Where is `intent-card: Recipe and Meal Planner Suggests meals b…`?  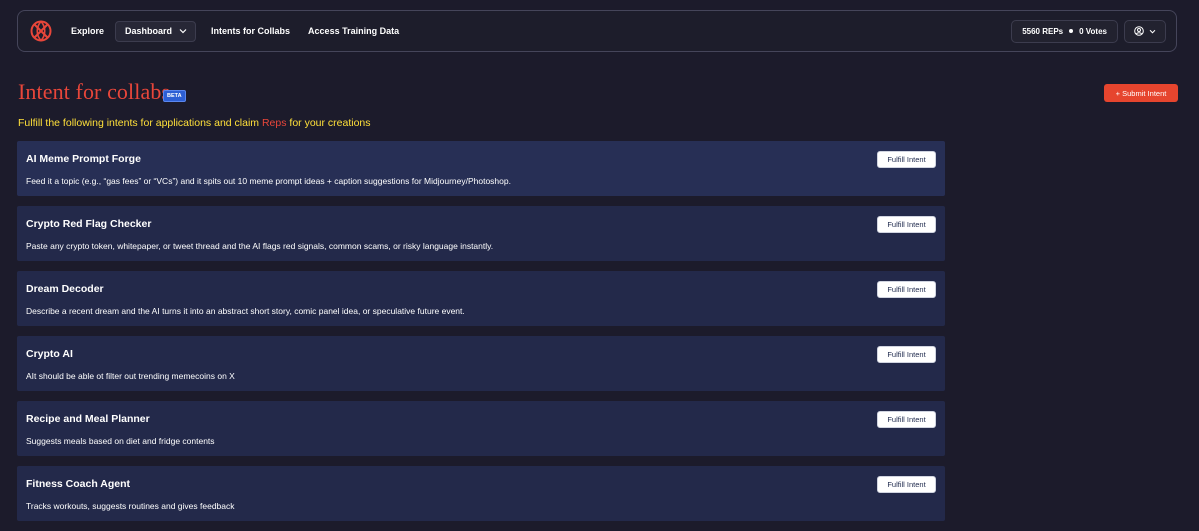
intent-card: Recipe and Meal Planner Suggests meals b… is located at coordinates (481, 428).